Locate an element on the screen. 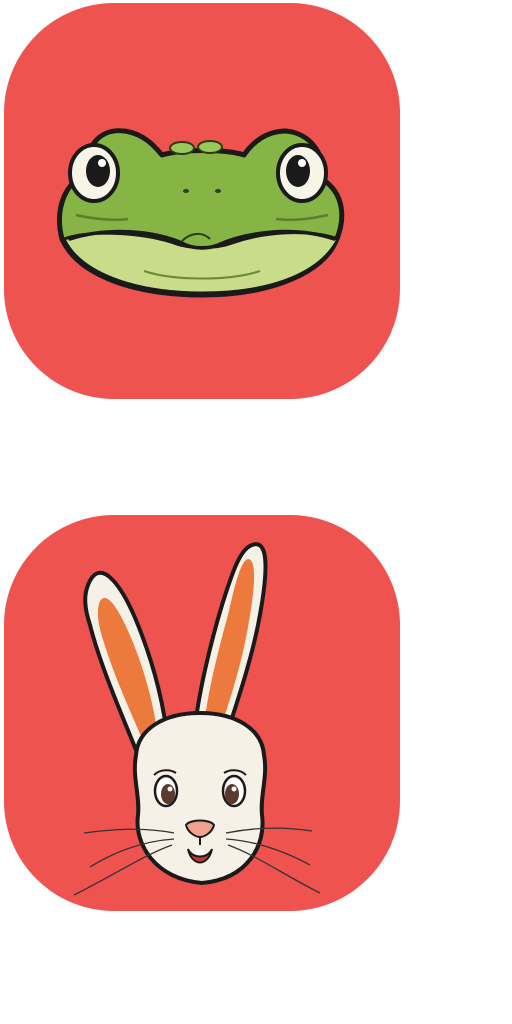 This screenshot has height=1024, width=512. frog-nostril-right is located at coordinates (218, 191).